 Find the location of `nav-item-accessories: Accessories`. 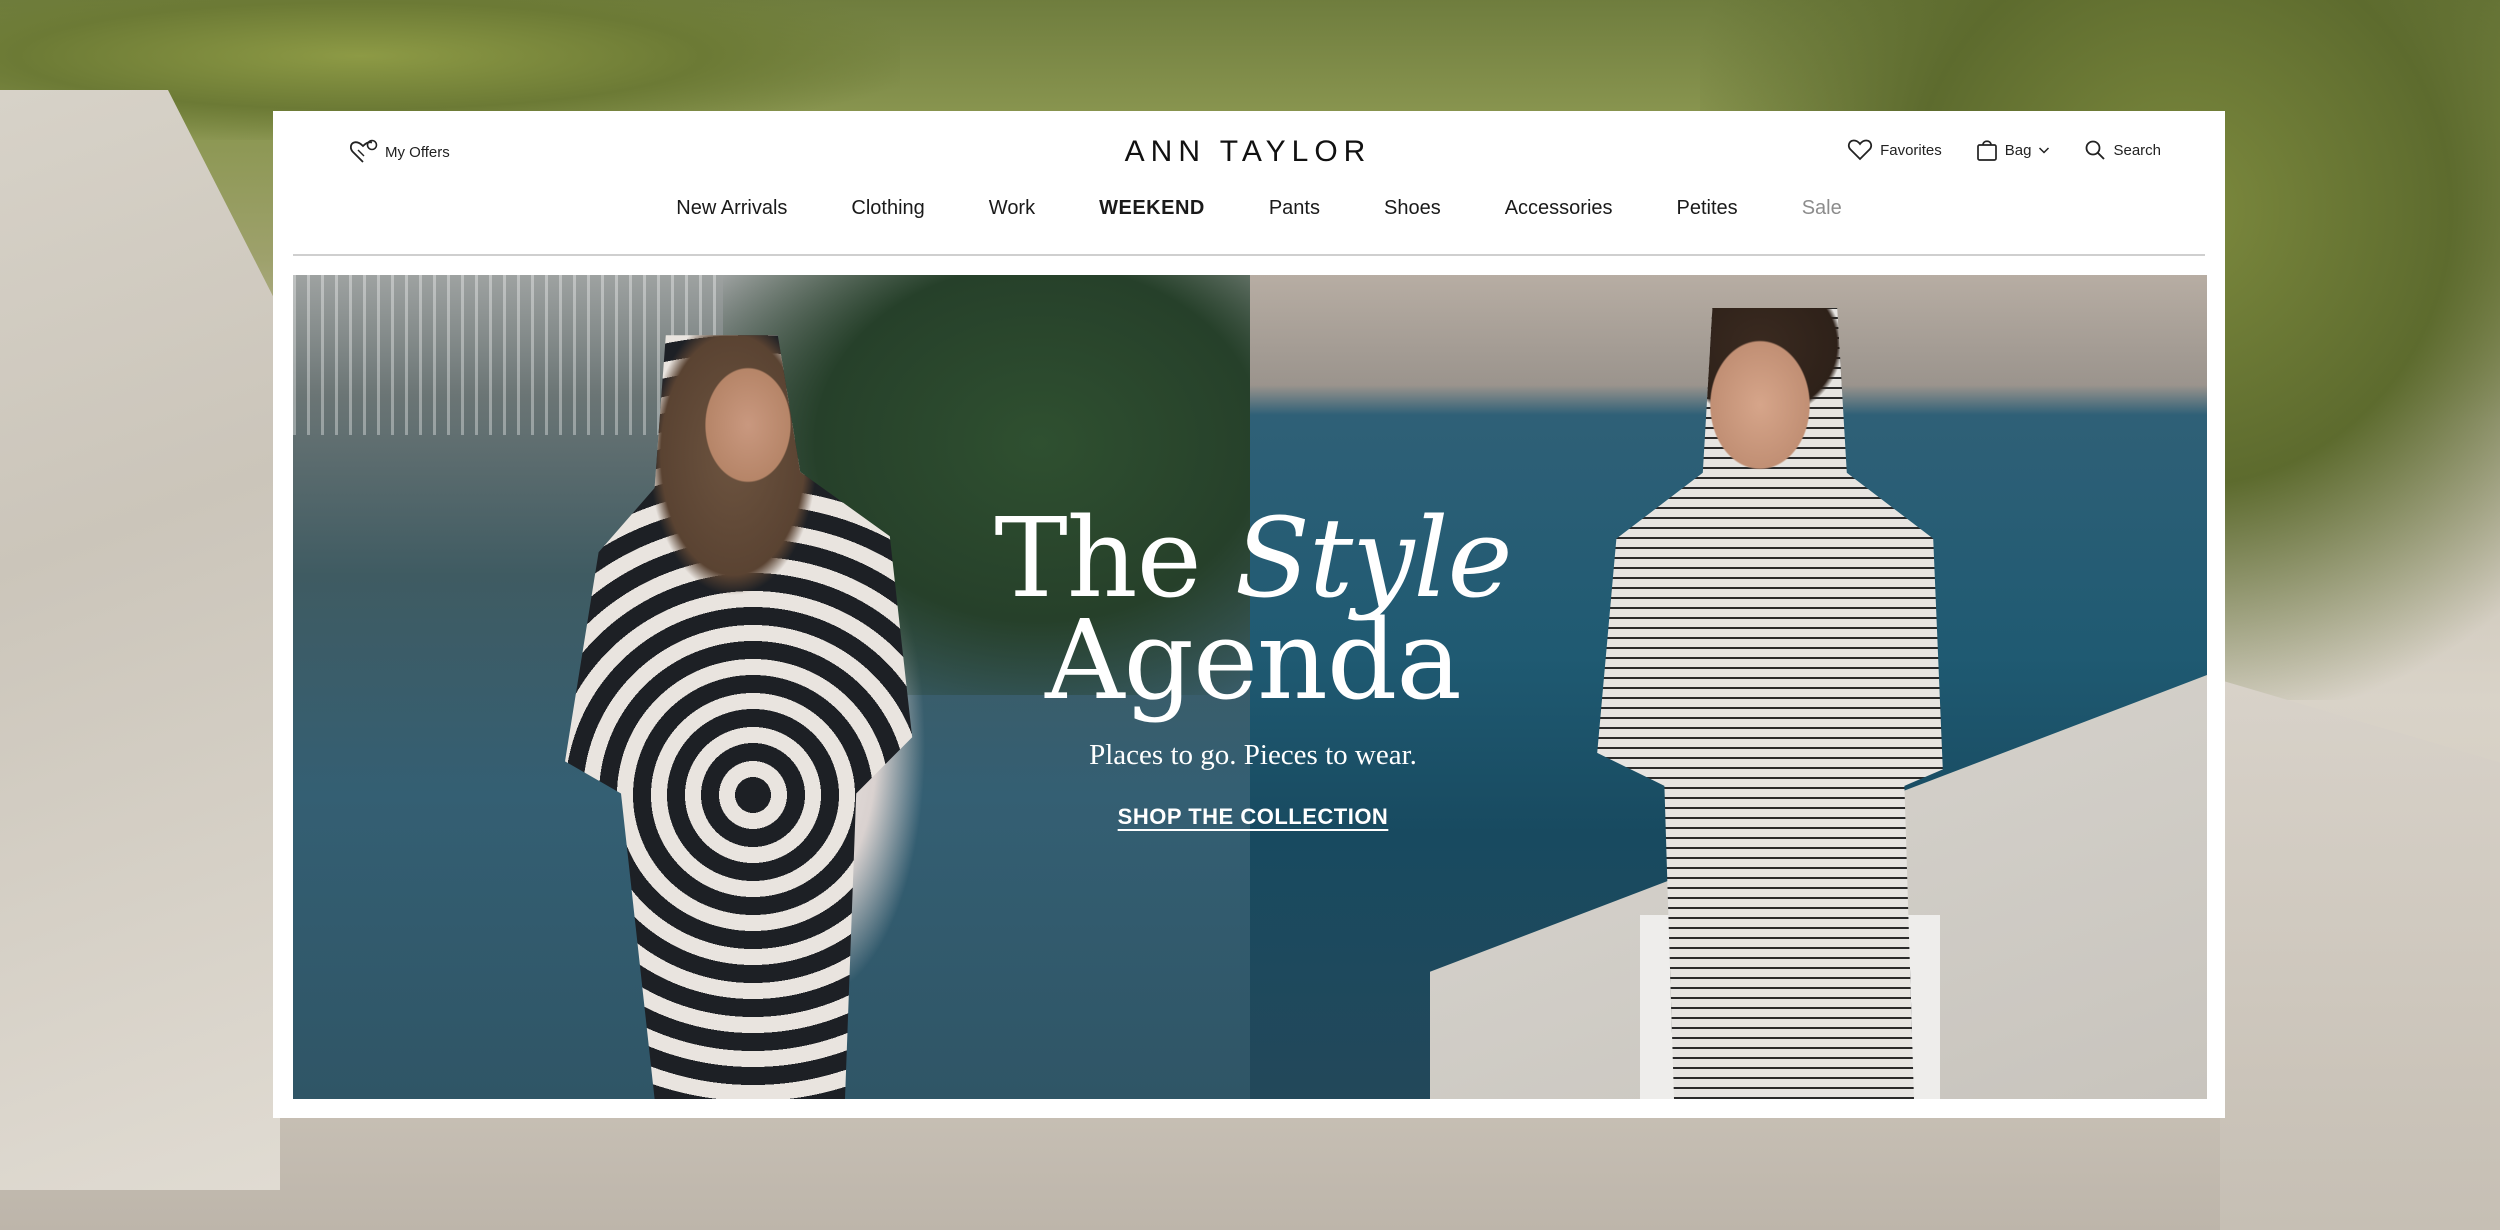

nav-item-accessories: Accessories is located at coordinates (1559, 217).